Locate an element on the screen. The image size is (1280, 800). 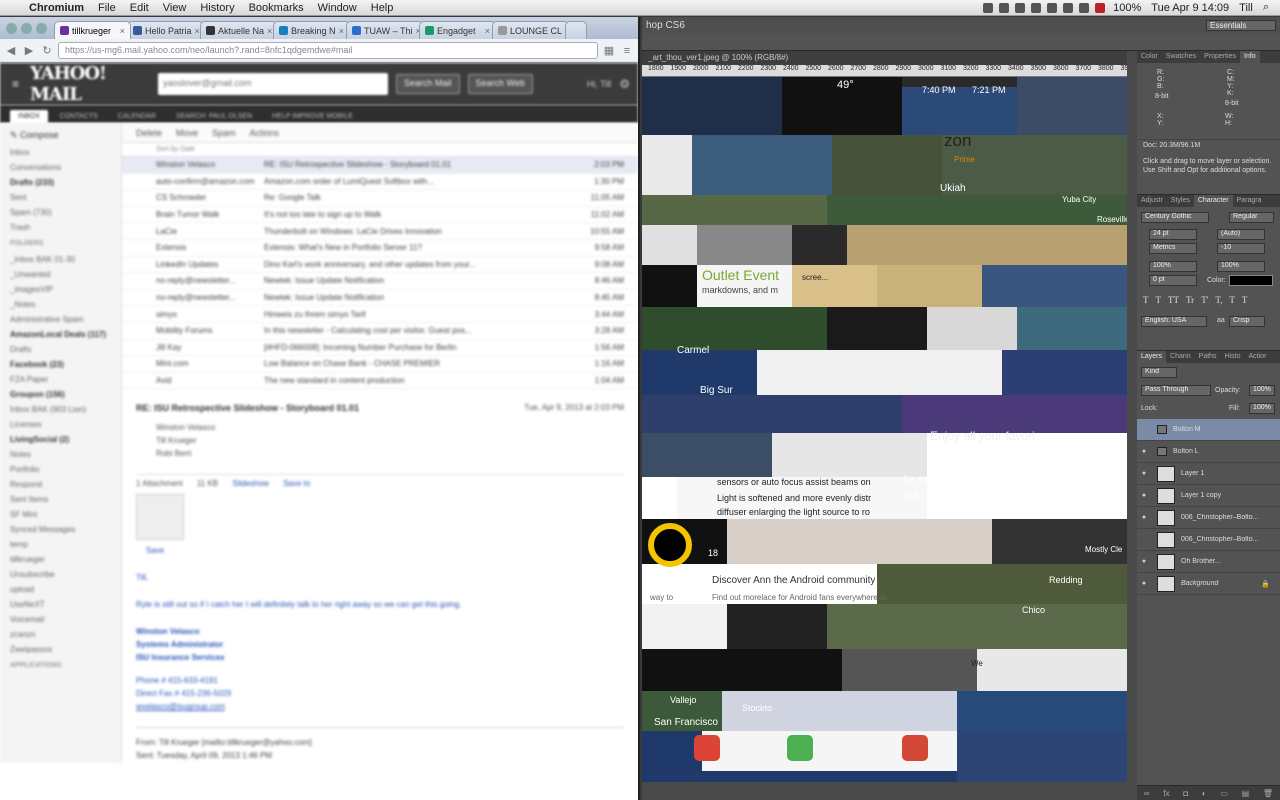
ymail-tab: Contacts is located at coordinates (79, 116).